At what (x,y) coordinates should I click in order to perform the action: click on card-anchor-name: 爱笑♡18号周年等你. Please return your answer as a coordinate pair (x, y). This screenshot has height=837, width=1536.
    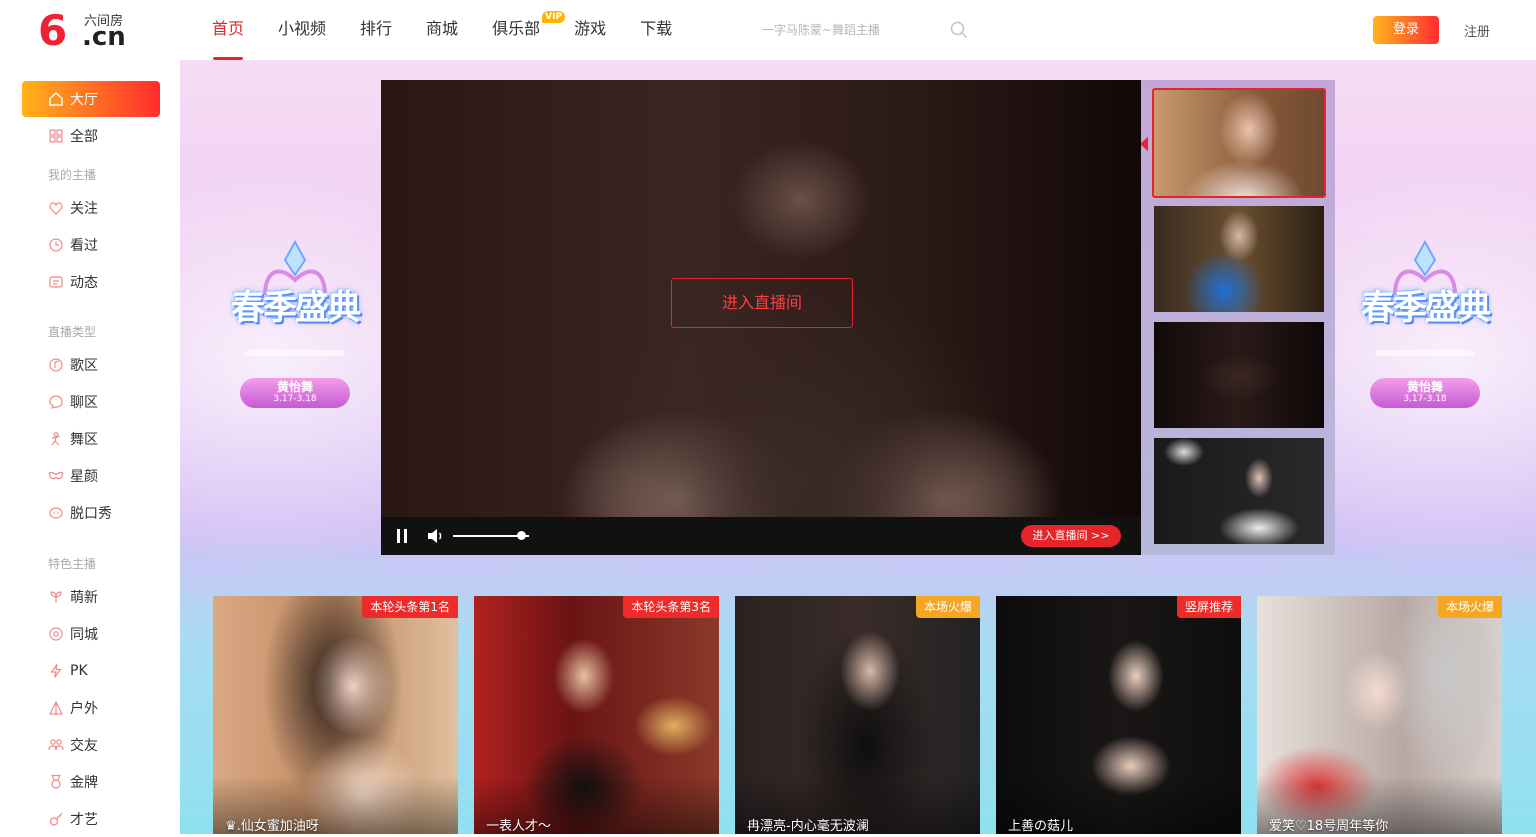
    Looking at the image, I should click on (1329, 826).